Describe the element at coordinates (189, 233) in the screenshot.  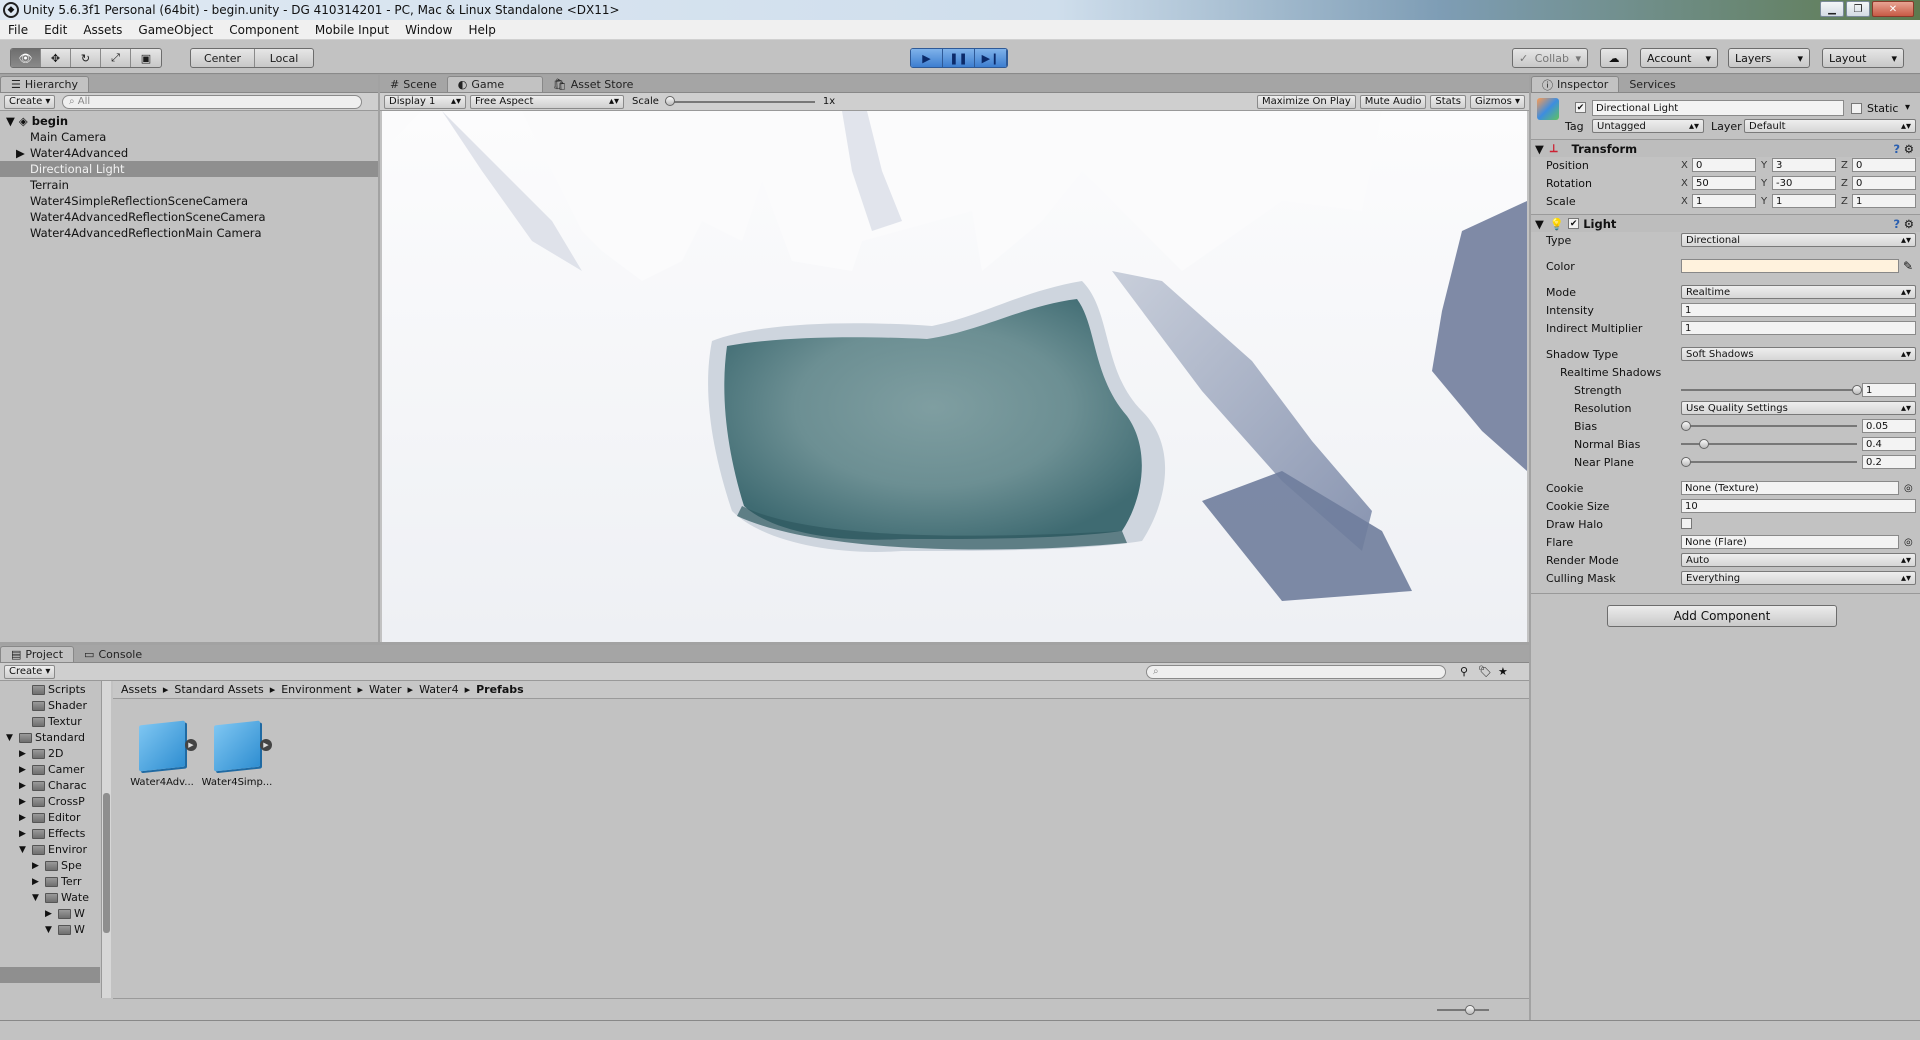
I see `hierarchy-item: Water4AdvancedReflectionMain Camera` at that location.